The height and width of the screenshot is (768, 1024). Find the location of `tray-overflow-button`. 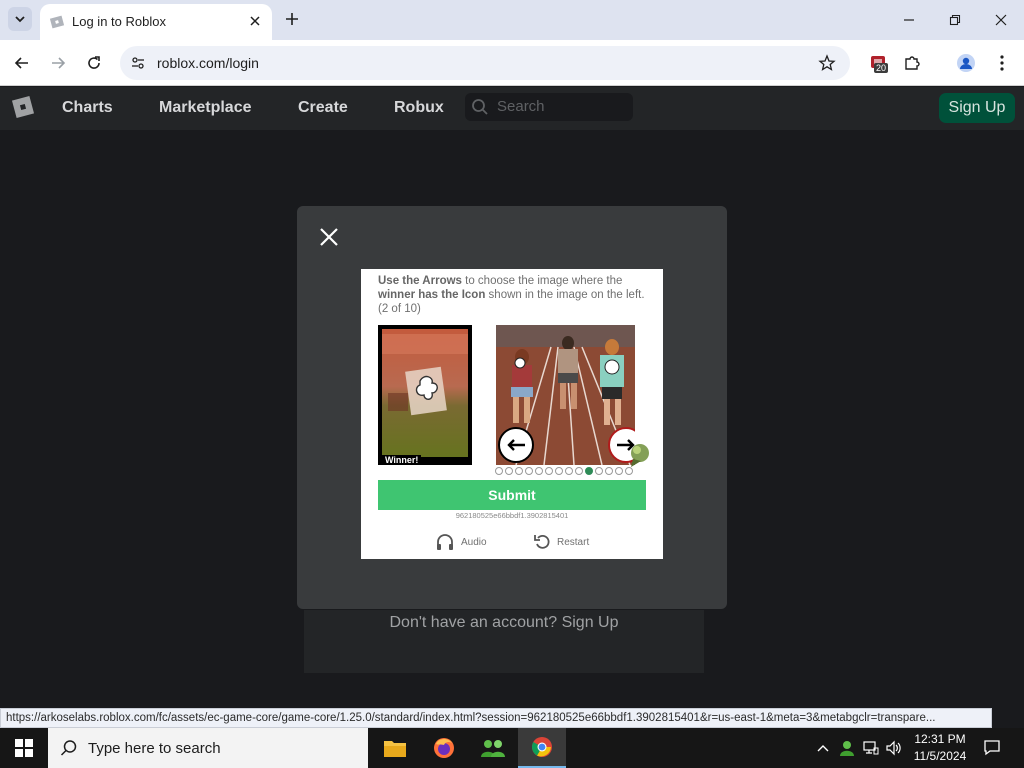

tray-overflow-button is located at coordinates (823, 748).